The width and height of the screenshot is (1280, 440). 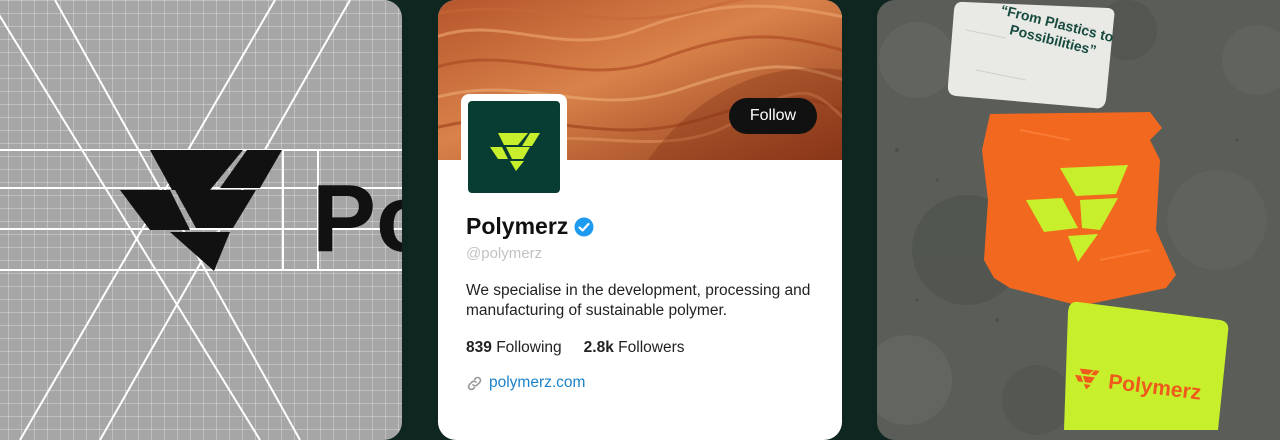 I want to click on link-icon, so click(x=474, y=383).